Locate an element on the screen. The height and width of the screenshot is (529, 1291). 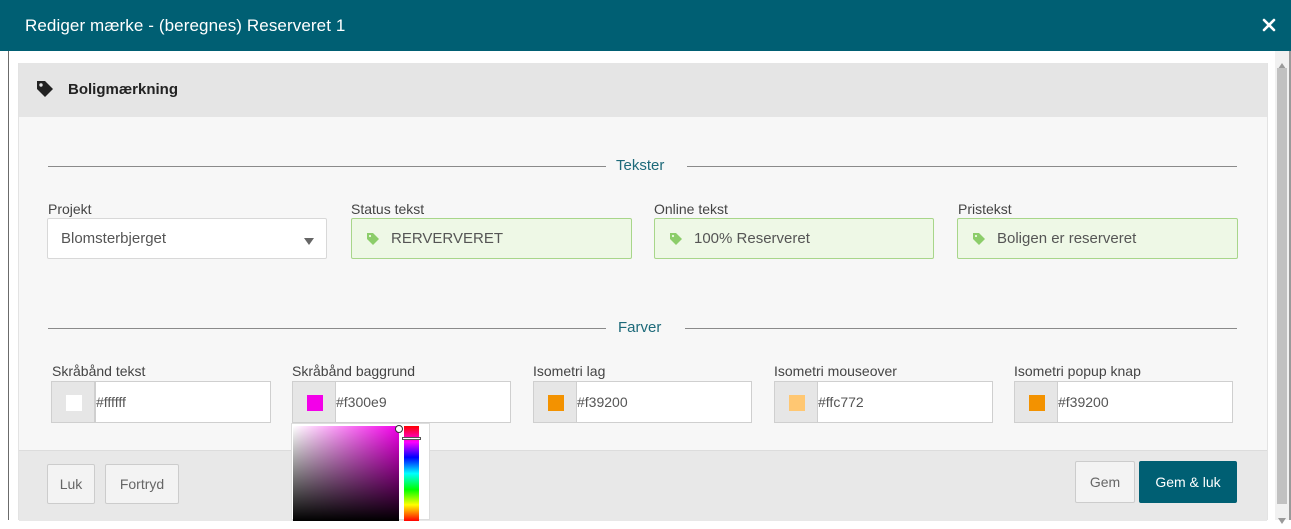
saturation-area is located at coordinates (348, 473).